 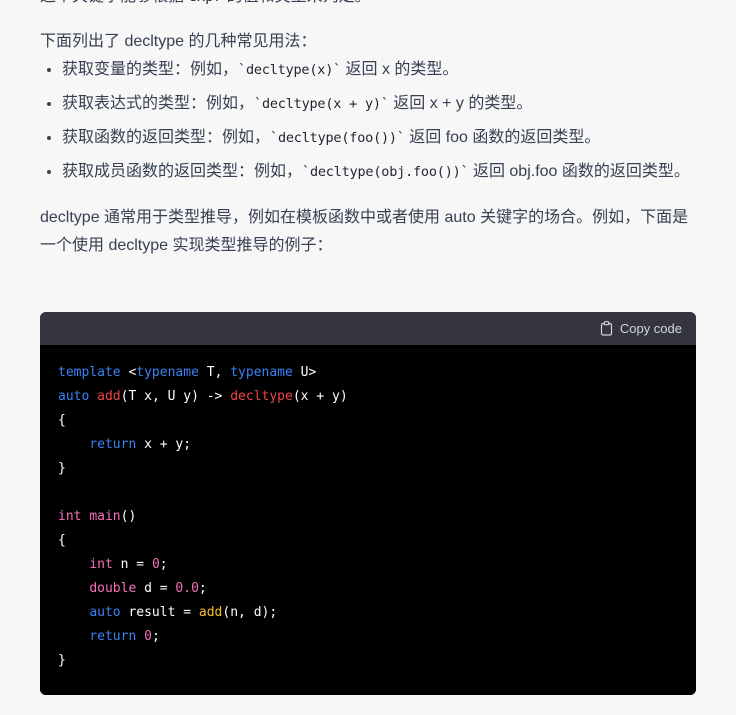 I want to click on inline-code: `decltype(foo())`, so click(x=337, y=138).